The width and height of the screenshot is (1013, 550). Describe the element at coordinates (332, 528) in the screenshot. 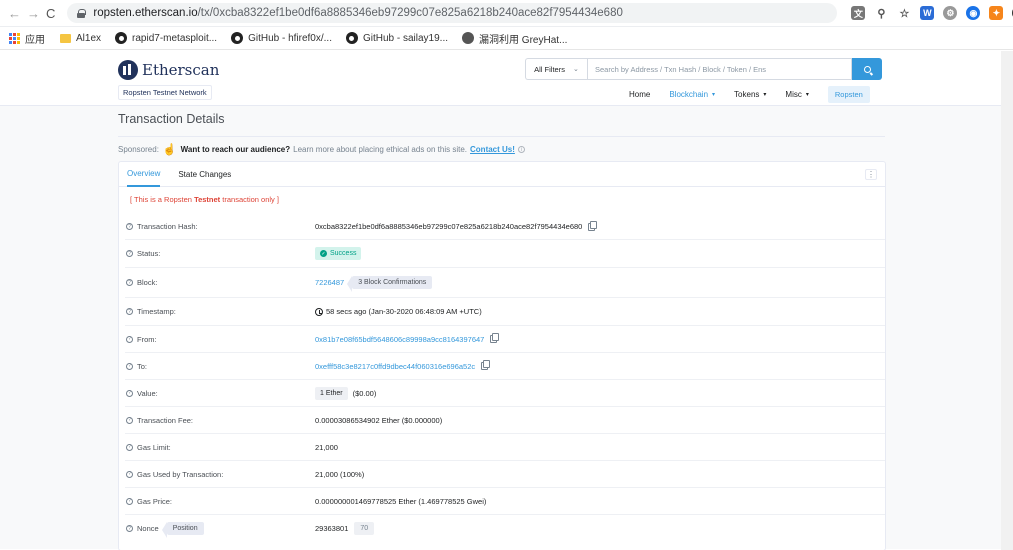

I see `nonce-value: 29363801` at that location.